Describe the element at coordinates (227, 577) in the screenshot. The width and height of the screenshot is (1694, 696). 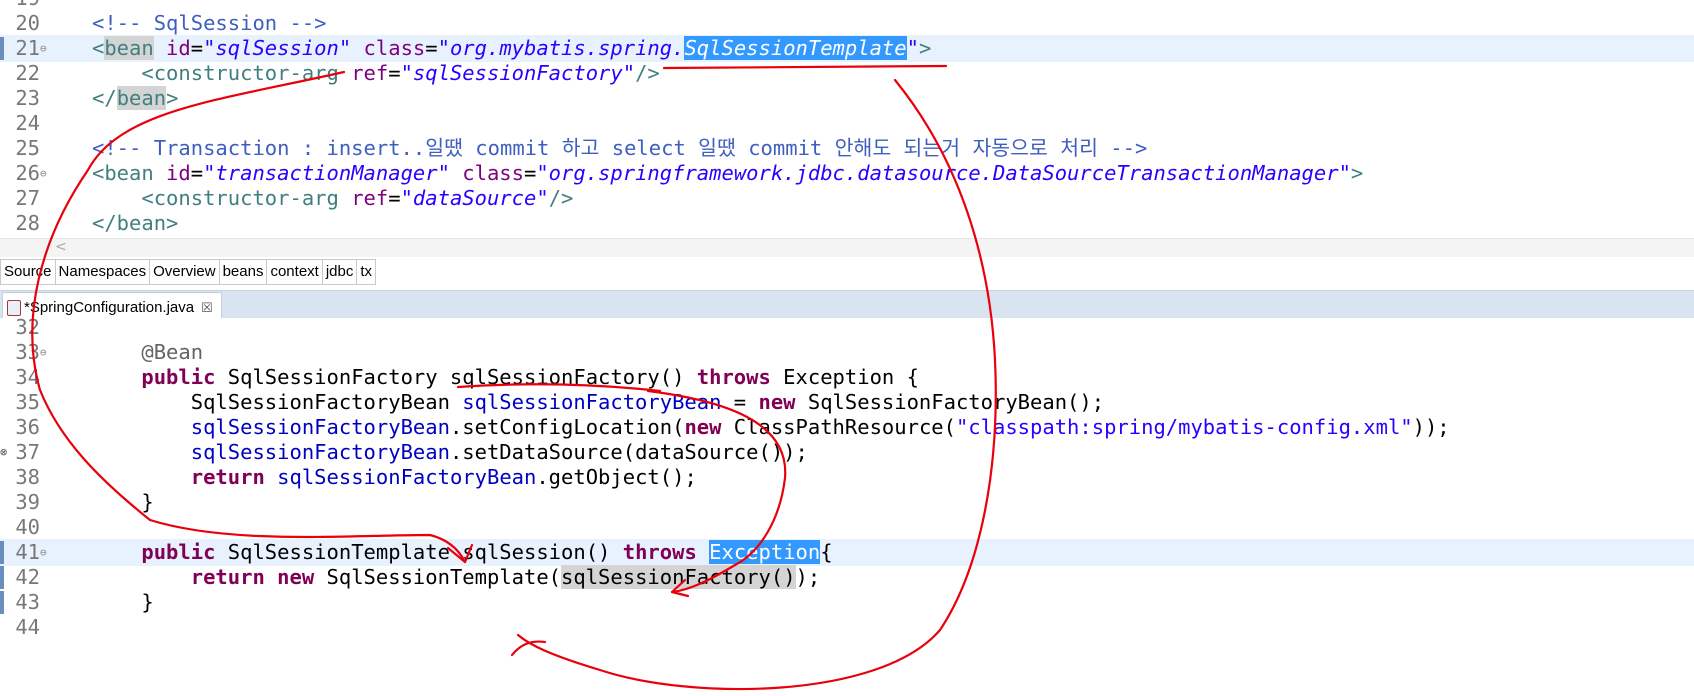
I see `code-token: return` at that location.